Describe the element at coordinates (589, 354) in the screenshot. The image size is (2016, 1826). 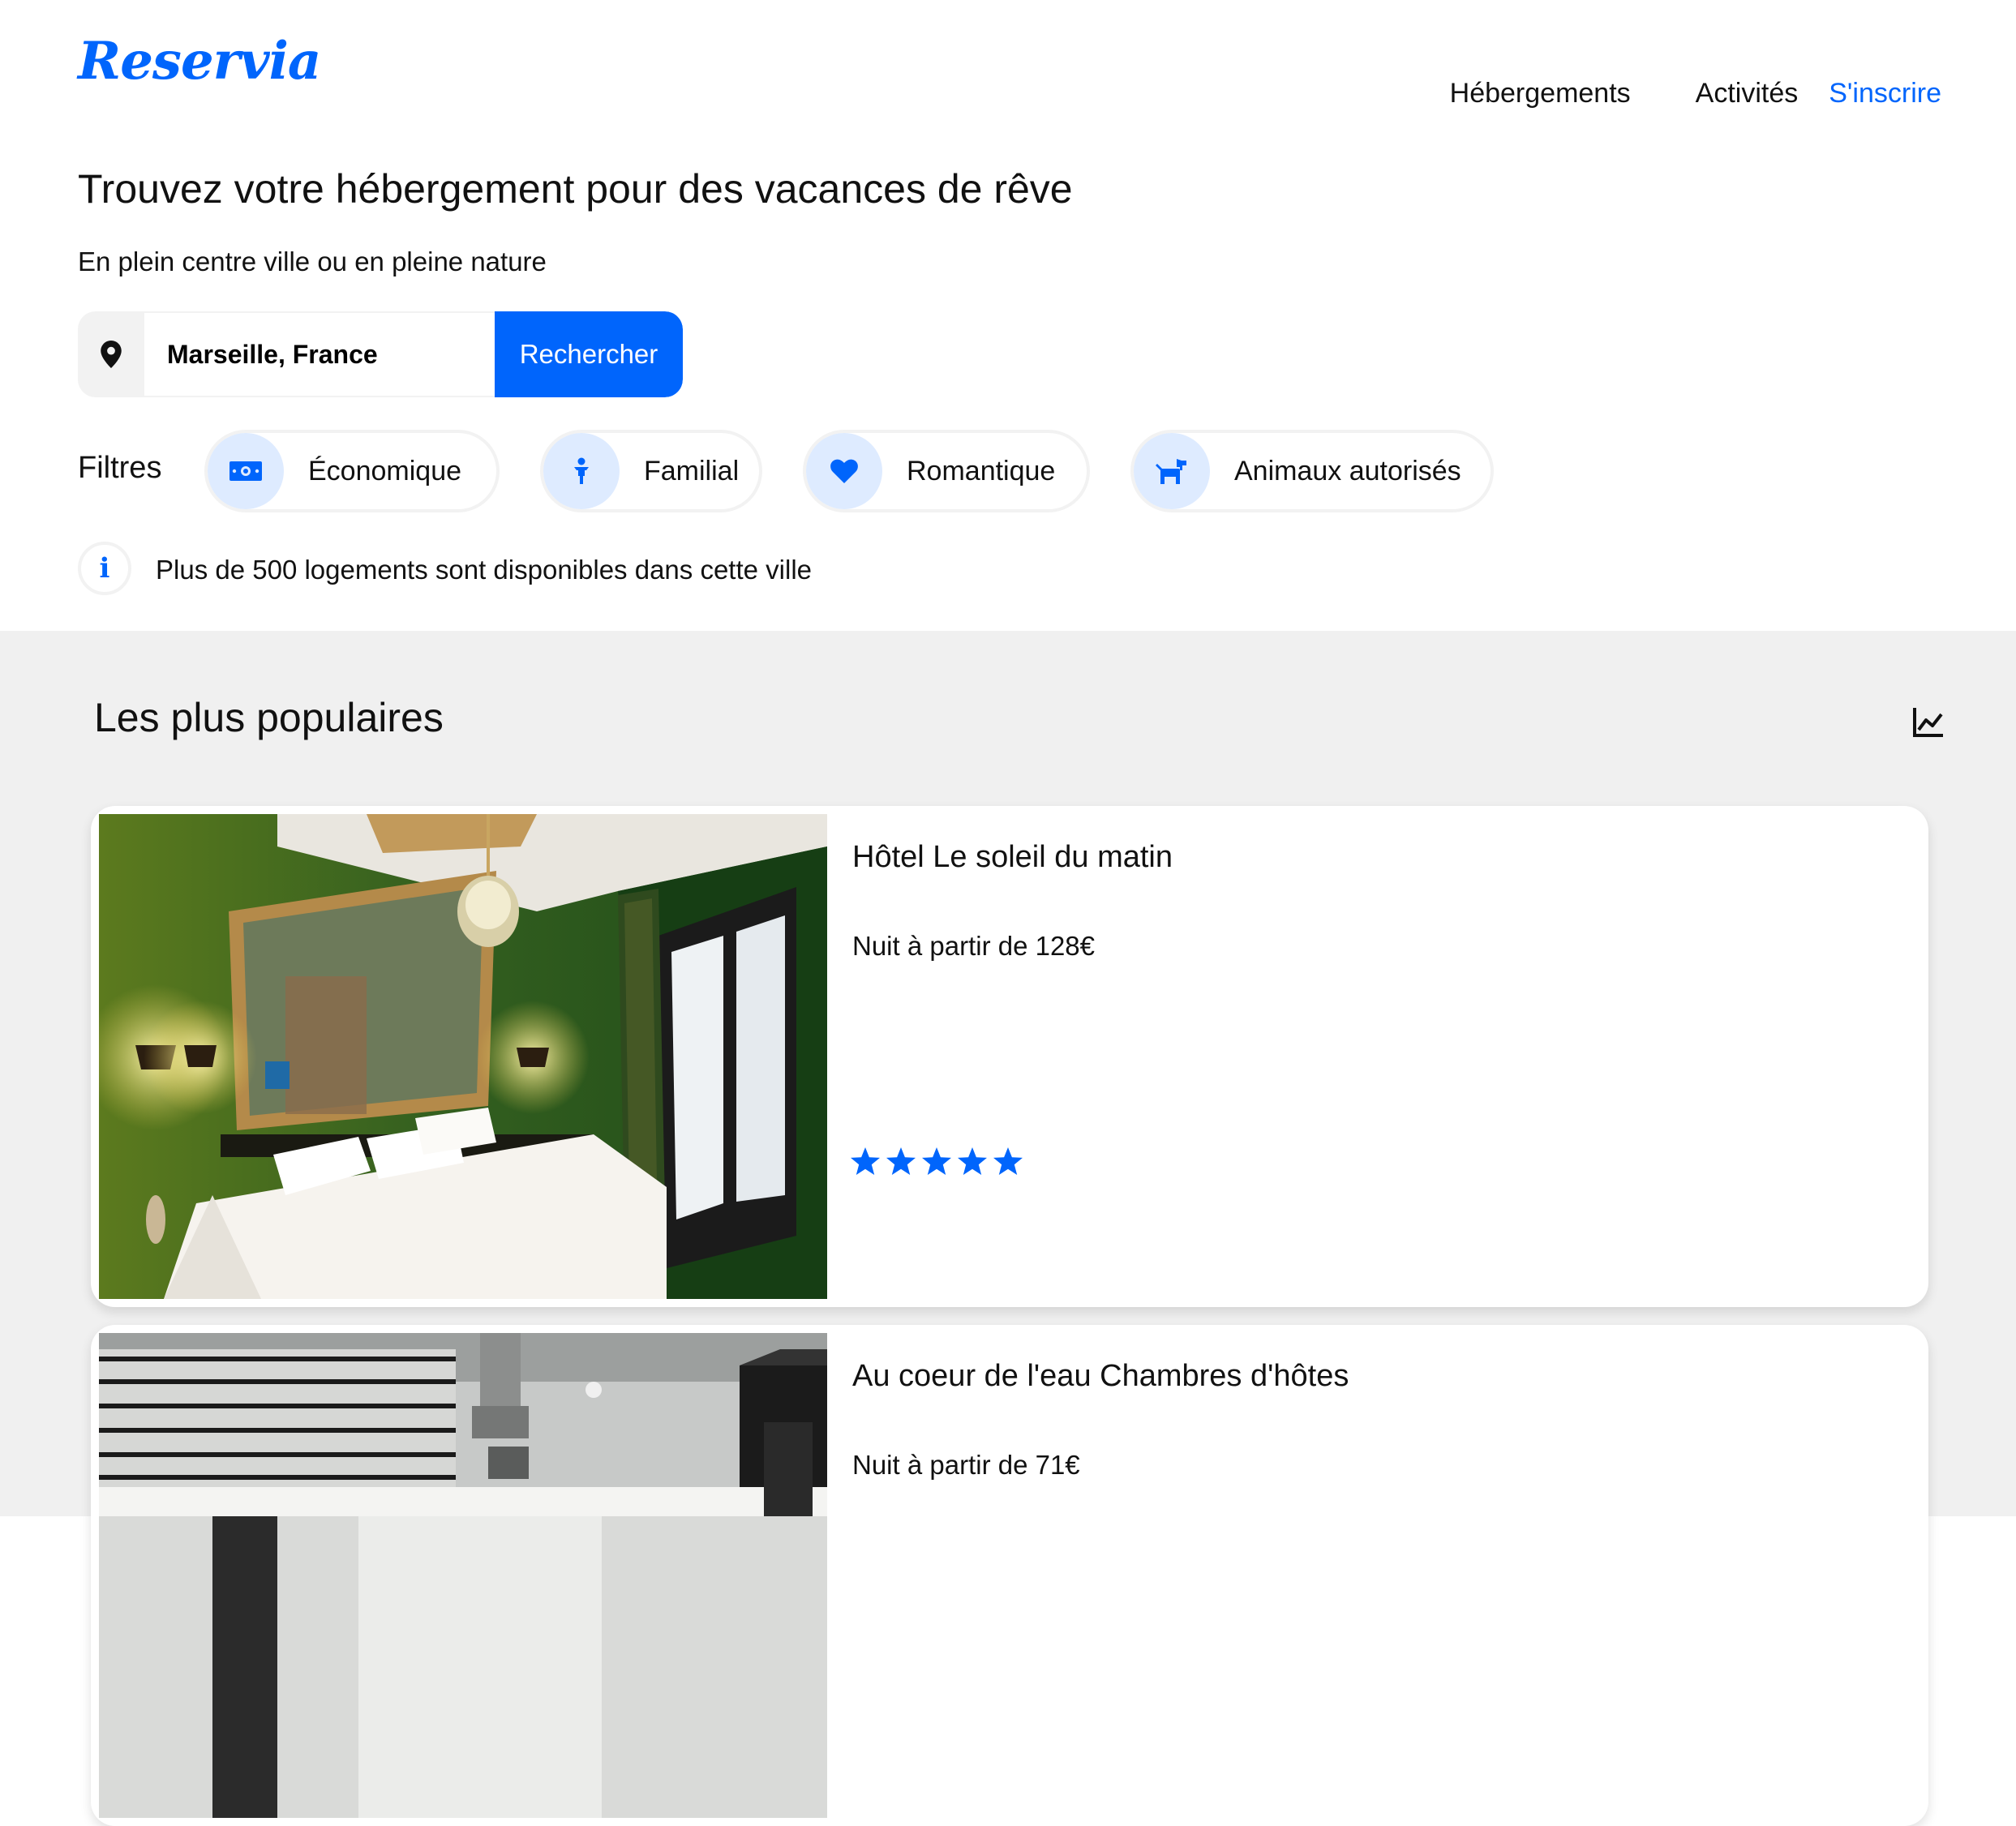
I see `search-button: Rechercher` at that location.